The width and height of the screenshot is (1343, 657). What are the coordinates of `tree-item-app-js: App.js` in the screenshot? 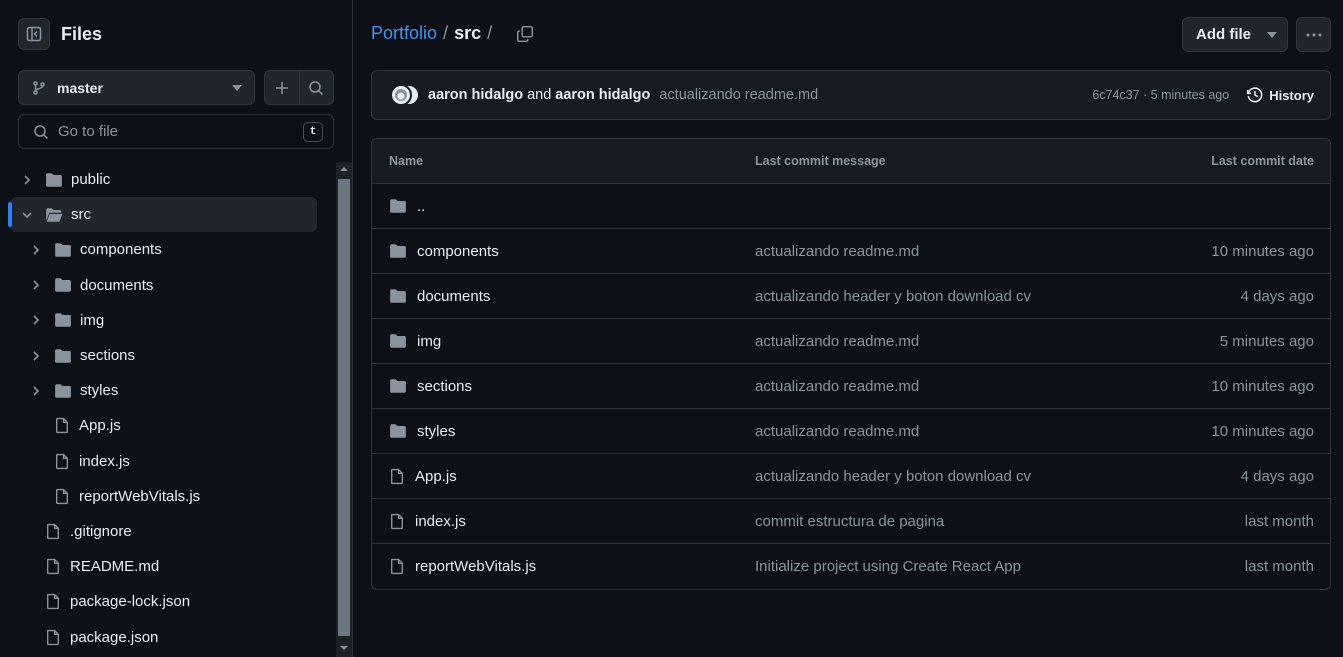 It's located at (168, 425).